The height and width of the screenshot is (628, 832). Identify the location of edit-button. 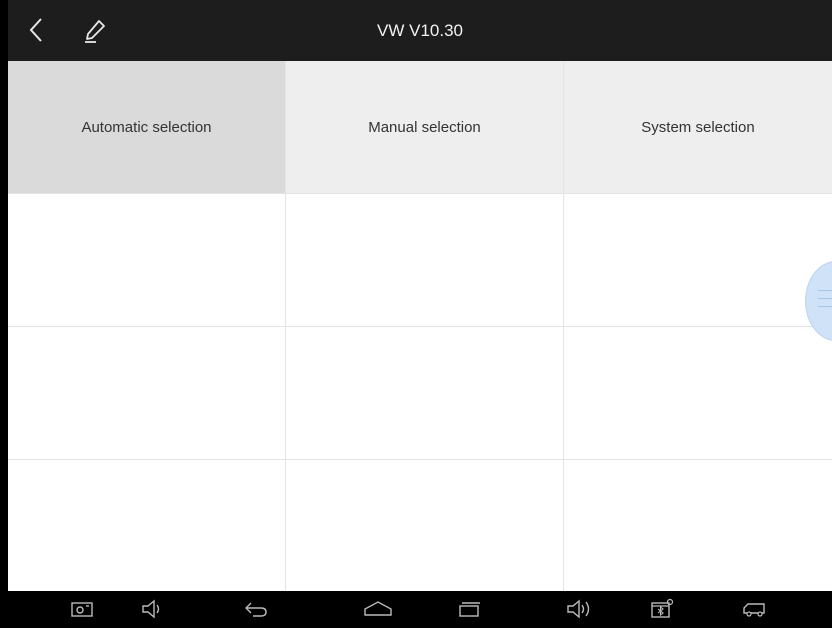
(95, 31).